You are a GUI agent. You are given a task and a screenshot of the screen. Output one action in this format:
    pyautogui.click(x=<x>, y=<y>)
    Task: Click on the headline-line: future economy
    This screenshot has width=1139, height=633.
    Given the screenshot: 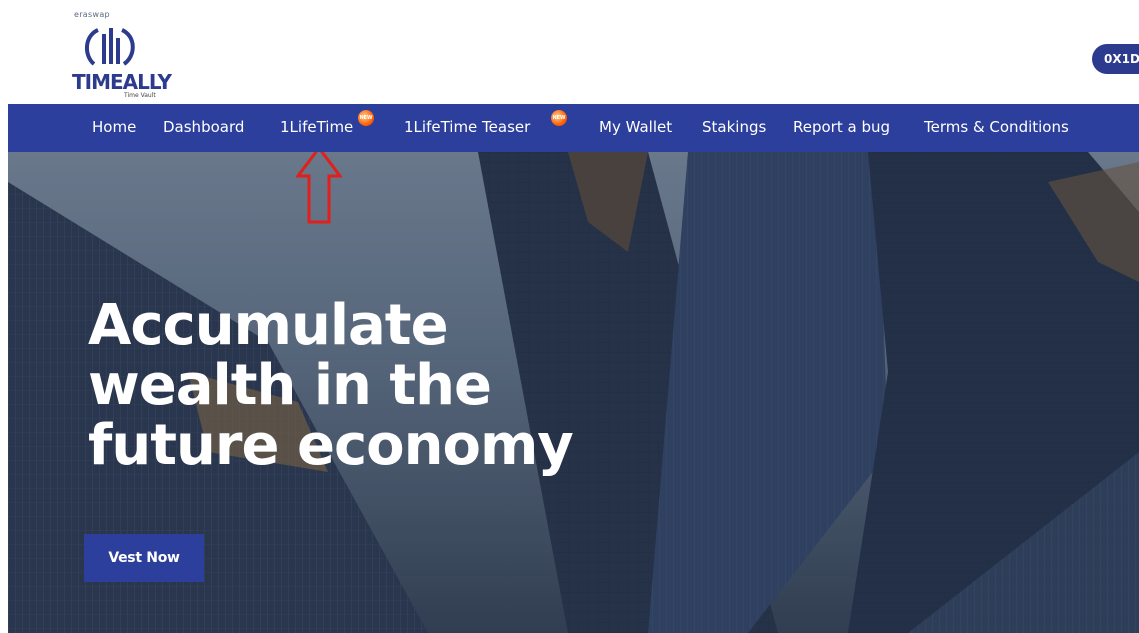 What is the action you would take?
    pyautogui.click(x=331, y=445)
    